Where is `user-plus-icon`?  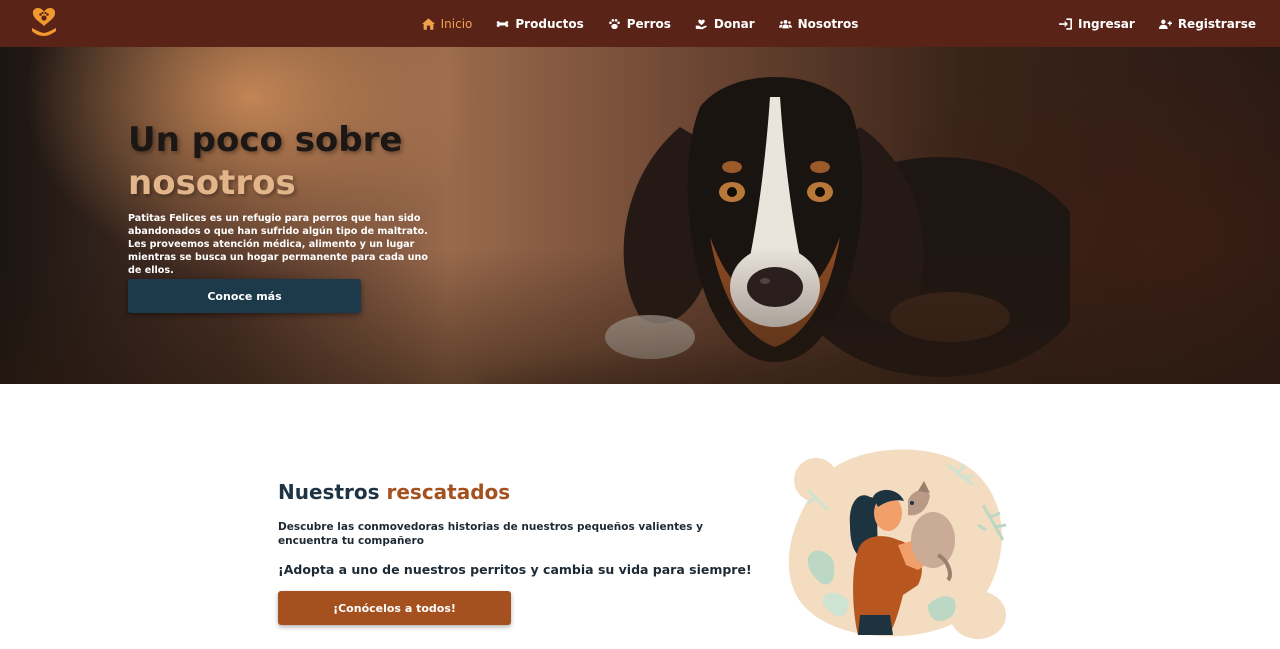 user-plus-icon is located at coordinates (1165, 24).